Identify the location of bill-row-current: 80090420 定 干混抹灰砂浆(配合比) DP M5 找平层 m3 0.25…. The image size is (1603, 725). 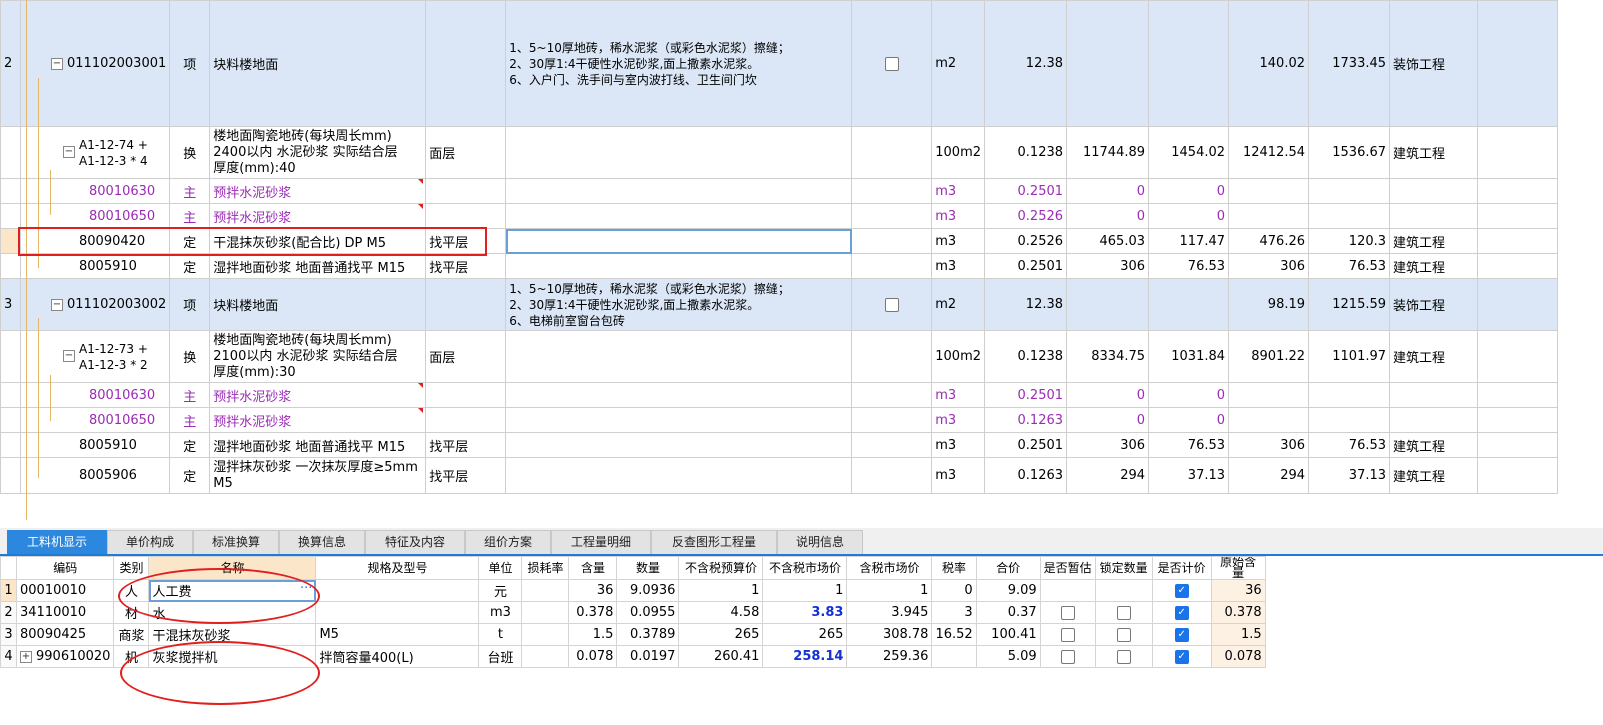
(779, 241).